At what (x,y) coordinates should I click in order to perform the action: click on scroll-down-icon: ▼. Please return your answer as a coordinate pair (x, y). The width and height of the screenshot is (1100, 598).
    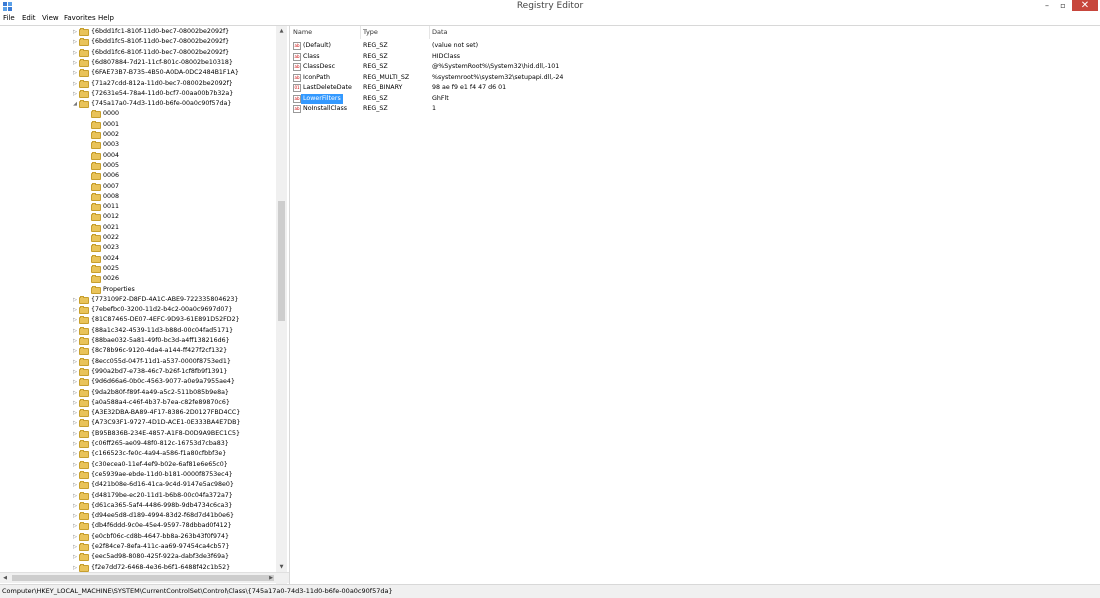
    Looking at the image, I should click on (281, 567).